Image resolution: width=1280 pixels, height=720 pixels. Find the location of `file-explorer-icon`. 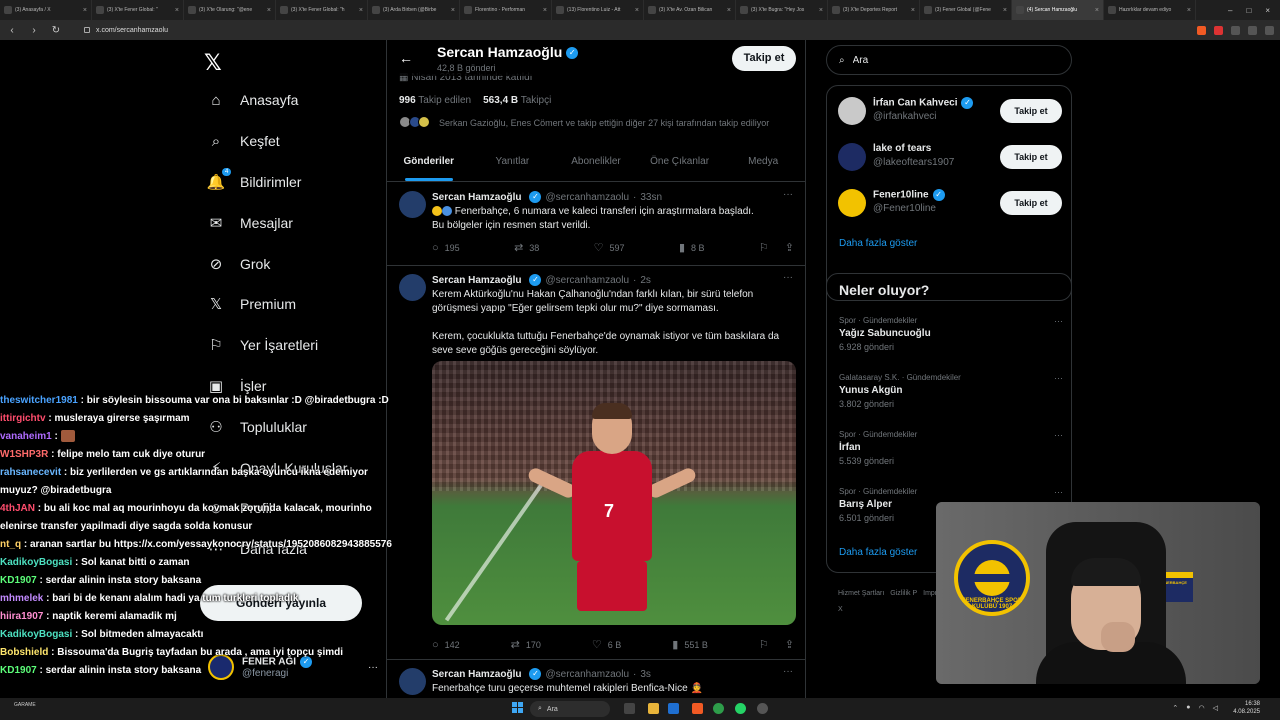

file-explorer-icon is located at coordinates (653, 708).